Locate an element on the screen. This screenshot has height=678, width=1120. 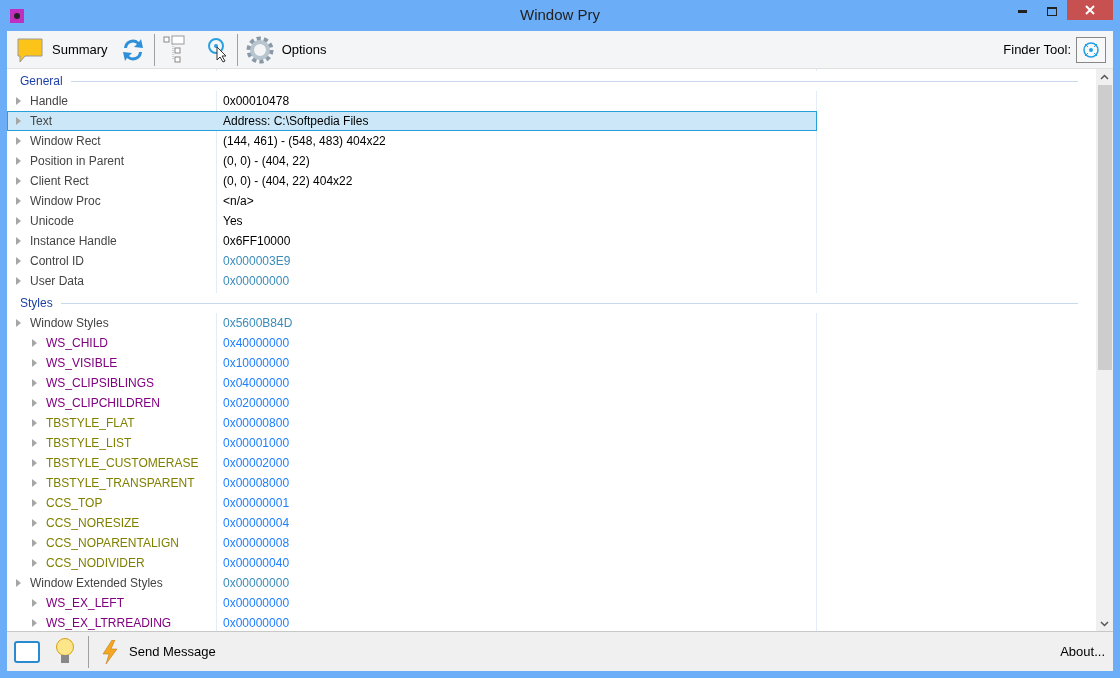
scroll-up-icon is located at coordinates (1104, 77).